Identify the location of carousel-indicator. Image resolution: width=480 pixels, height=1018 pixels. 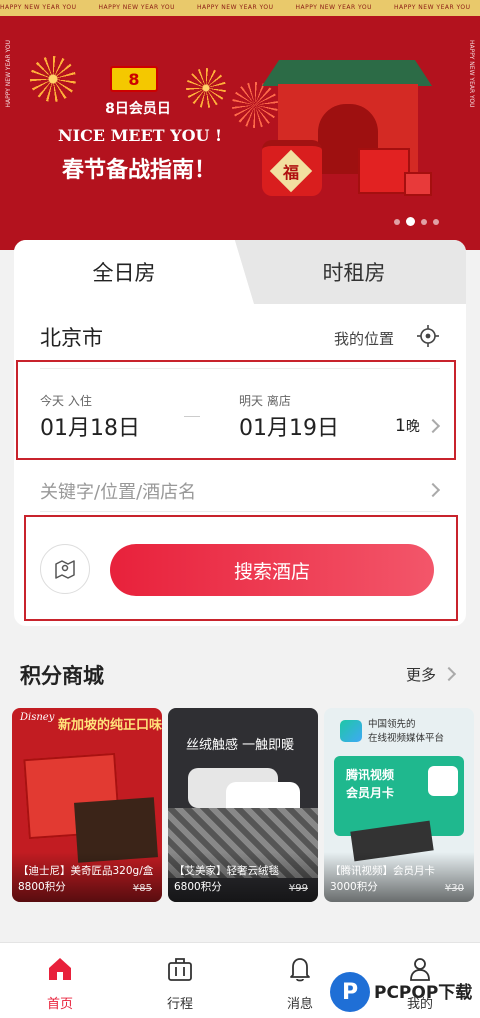
(416, 221).